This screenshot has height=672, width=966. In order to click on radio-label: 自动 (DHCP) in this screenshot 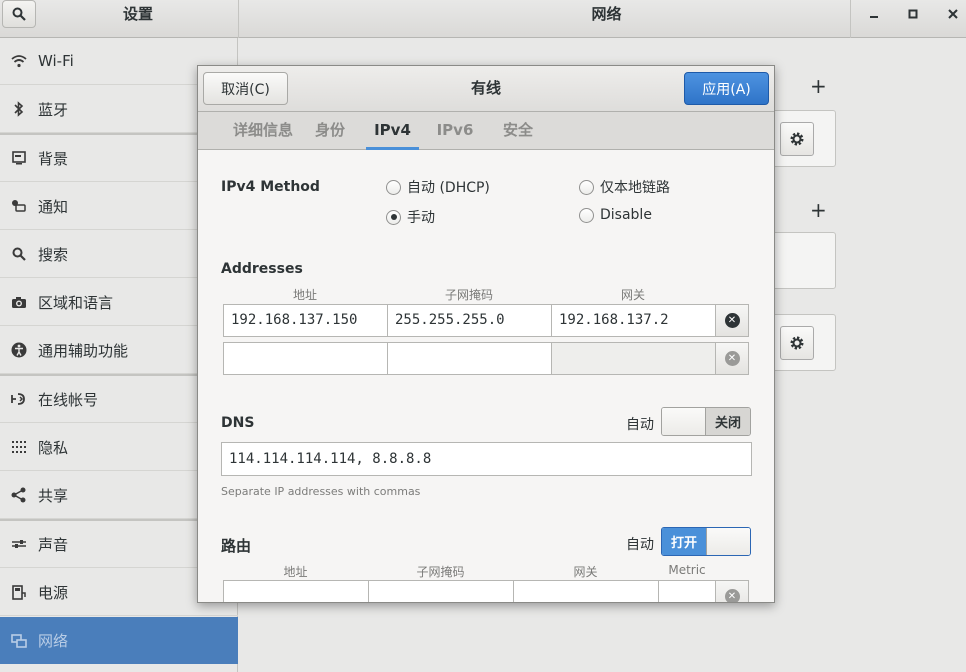, I will do `click(448, 188)`.